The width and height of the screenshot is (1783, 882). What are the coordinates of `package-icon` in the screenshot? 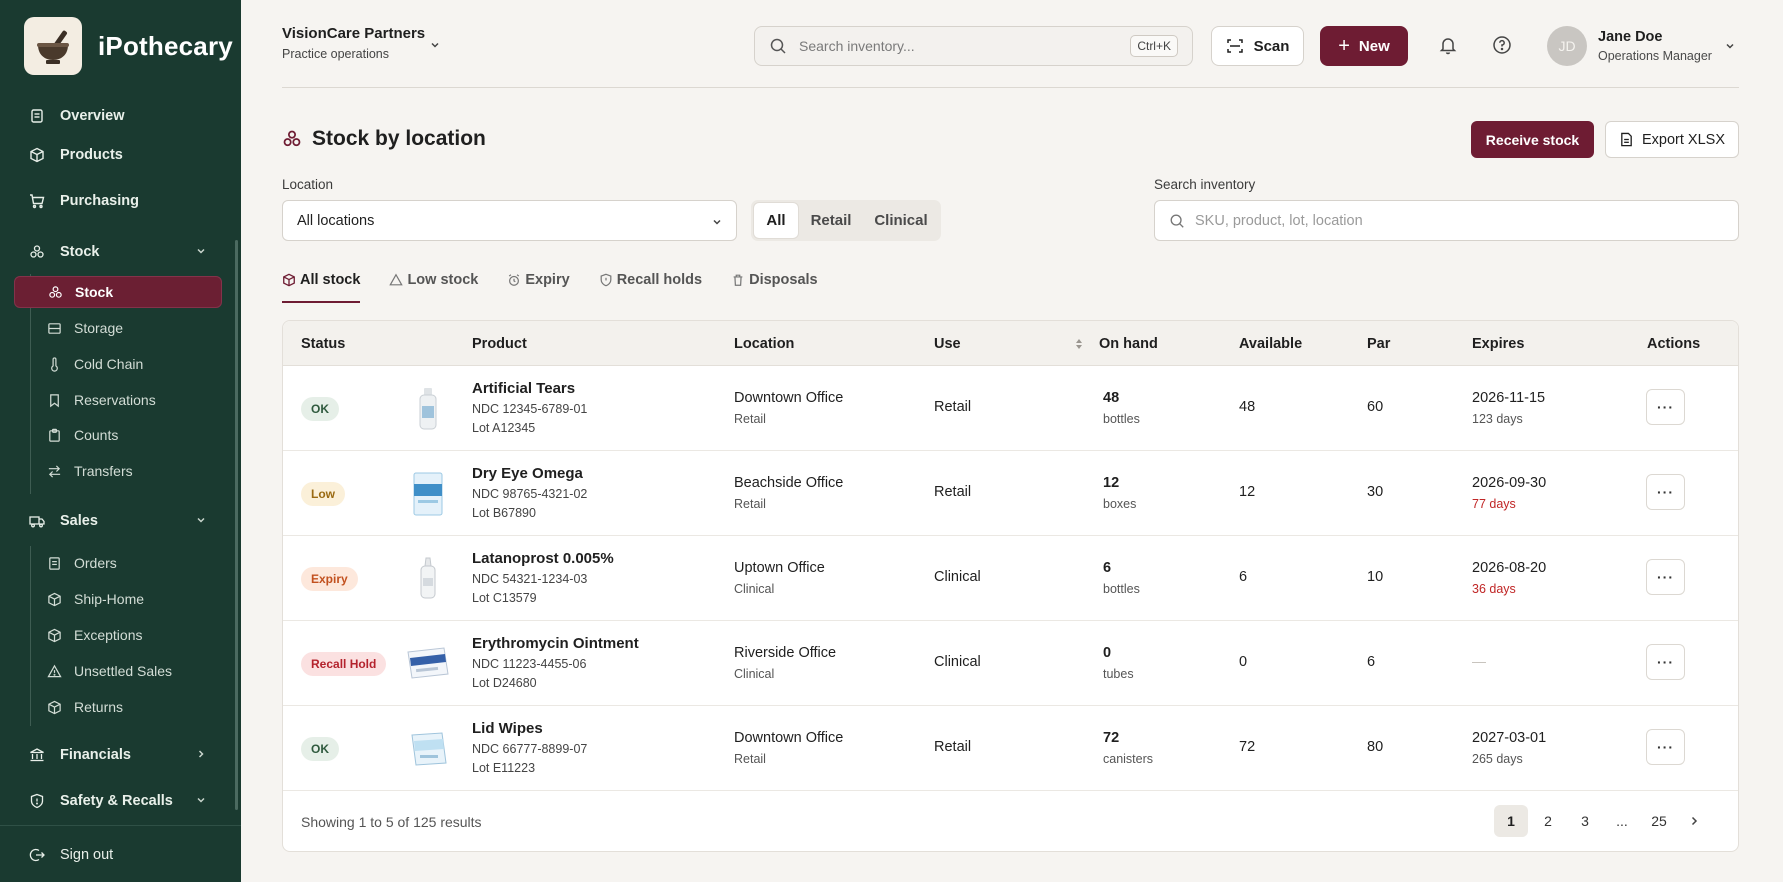 It's located at (54, 635).